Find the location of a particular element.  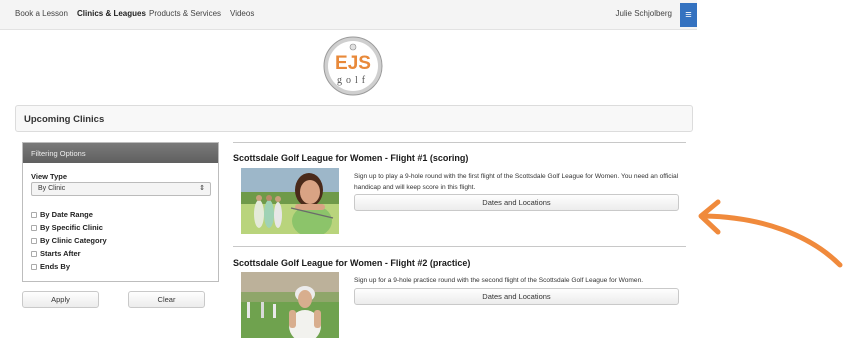

filter-option-date-range: By Date Range is located at coordinates (62, 214).